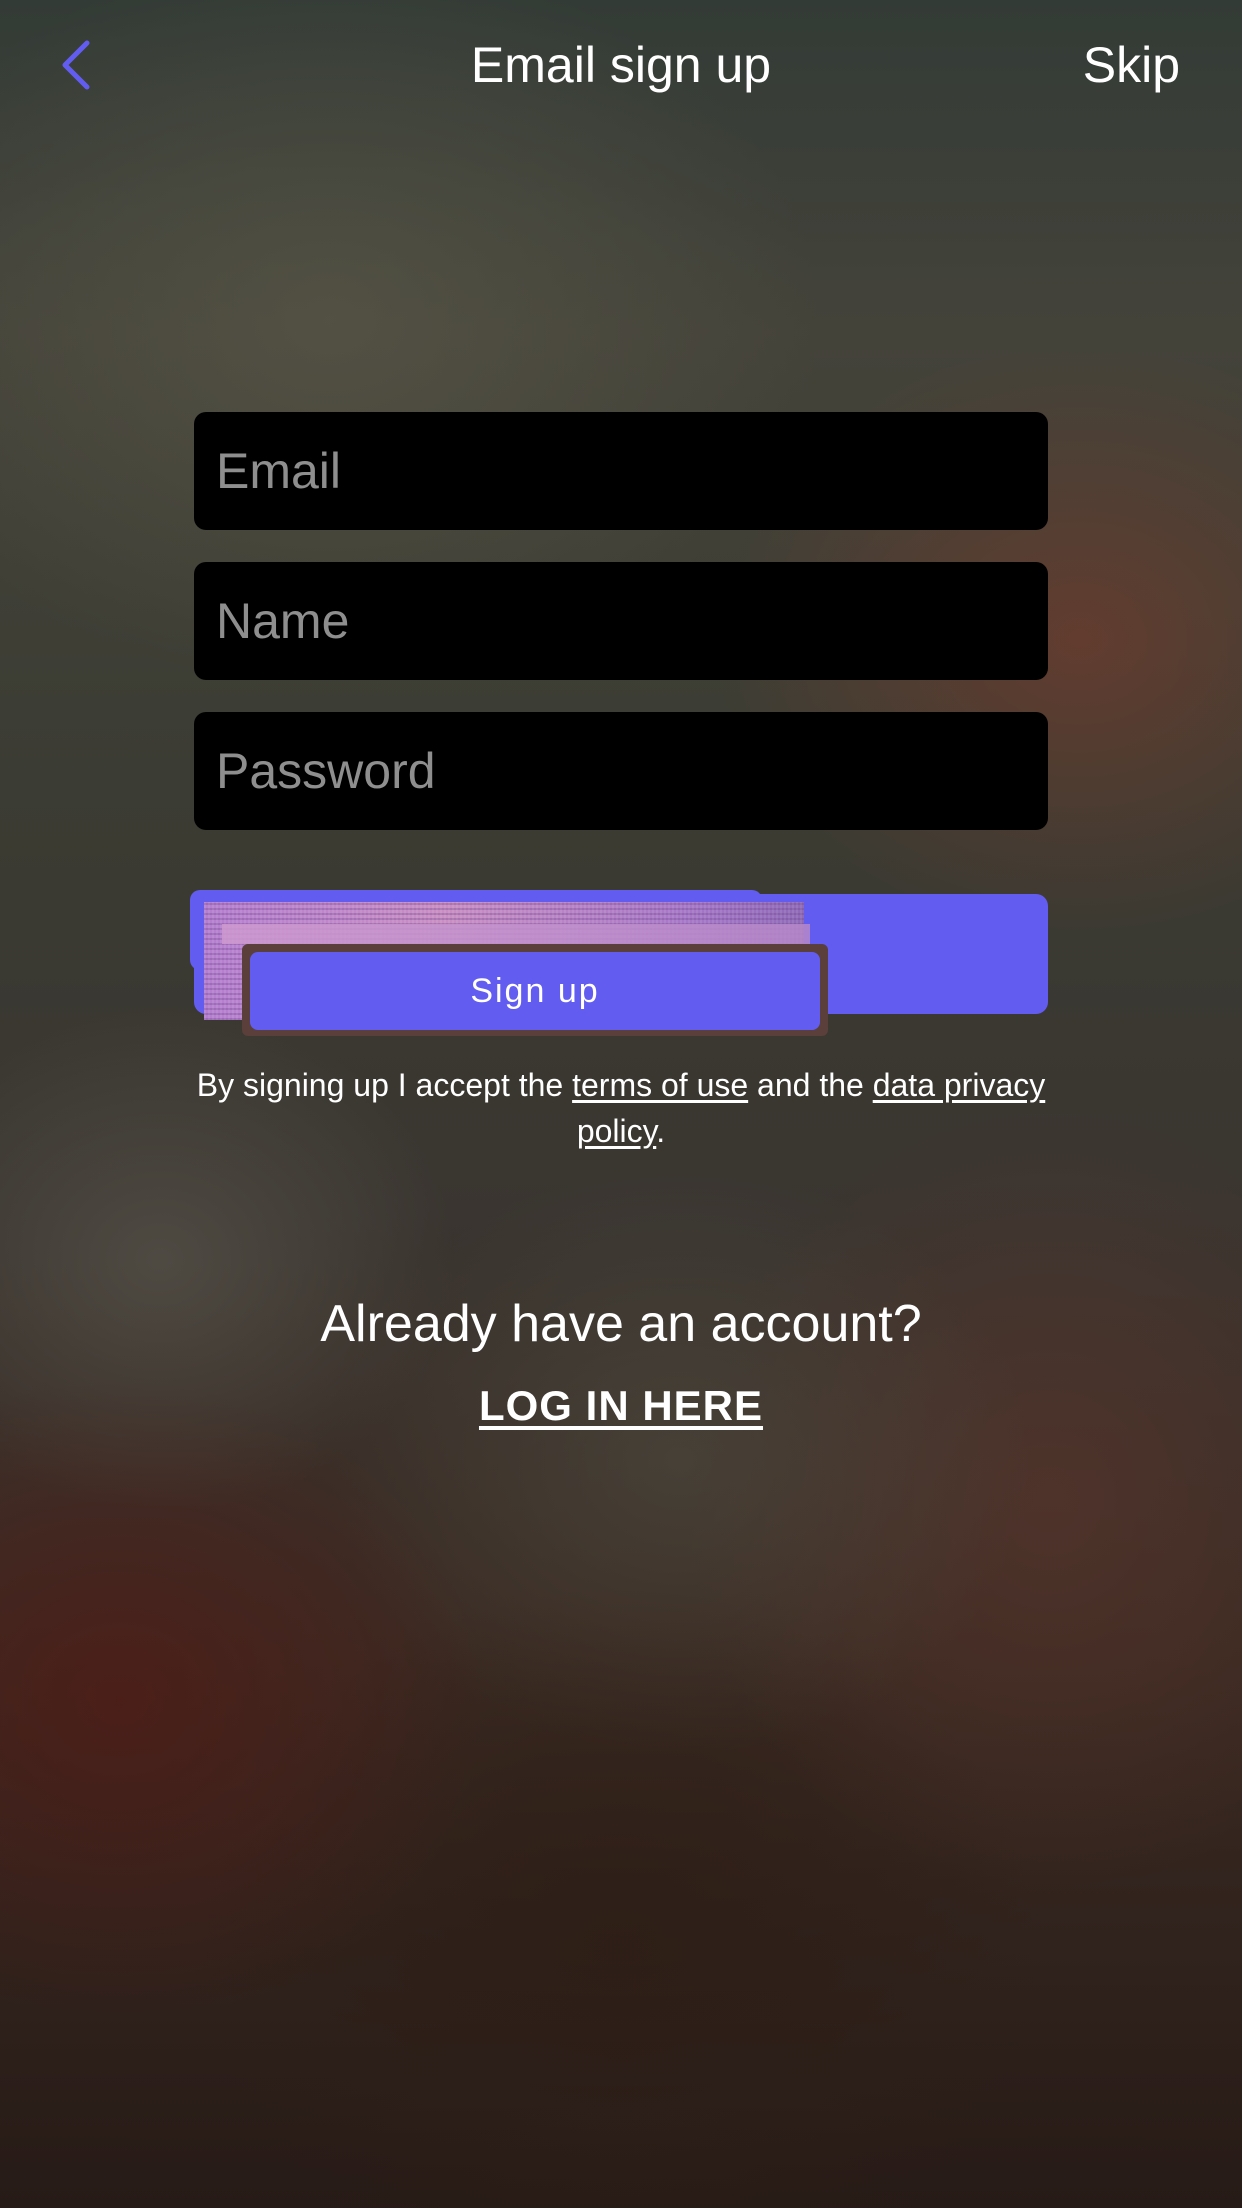 This screenshot has width=1242, height=2208. I want to click on skip-button: Skip, so click(1131, 65).